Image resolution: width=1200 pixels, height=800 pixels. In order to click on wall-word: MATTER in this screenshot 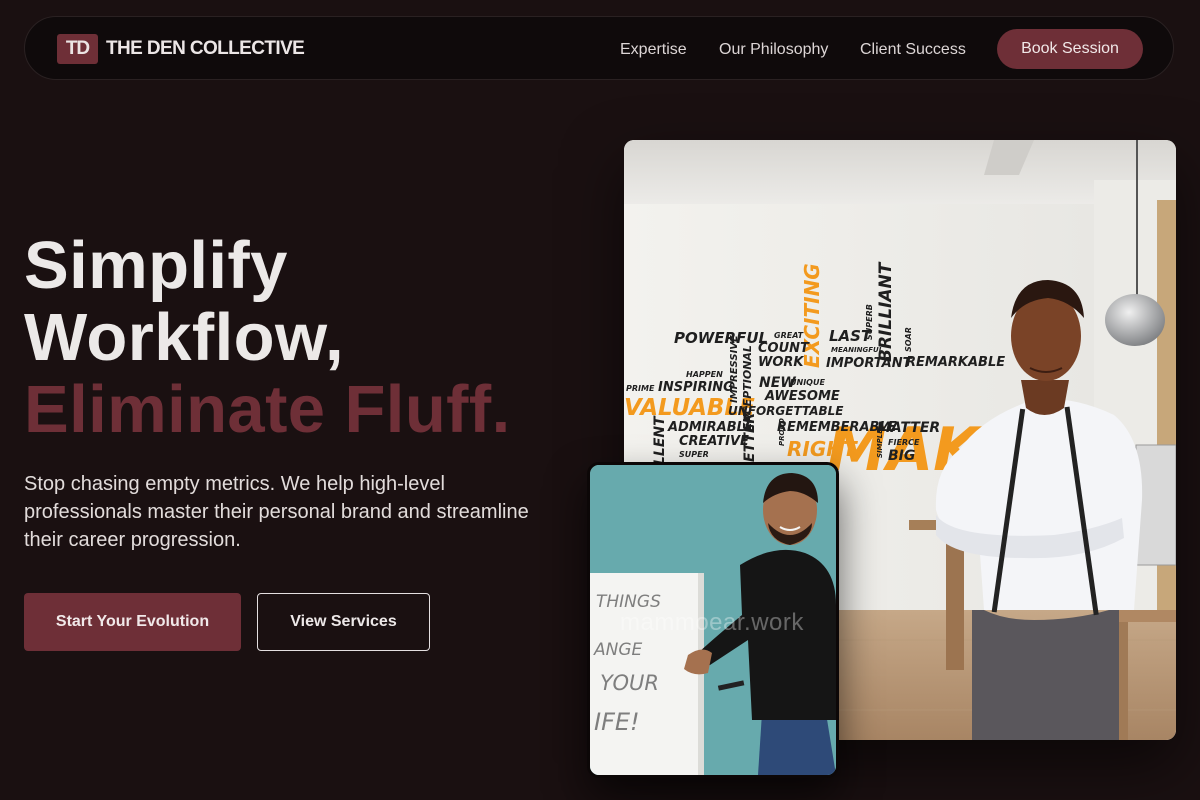, I will do `click(908, 428)`.